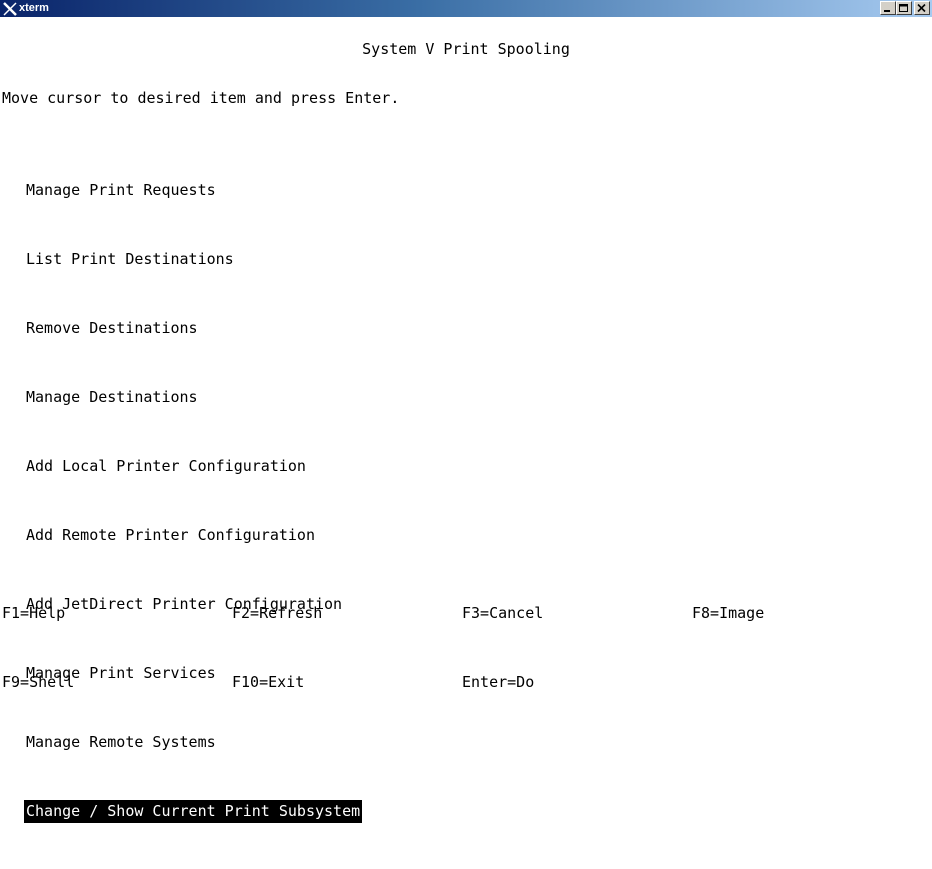  I want to click on menu-item-manage-destinations: Manage Destinations, so click(112, 397).